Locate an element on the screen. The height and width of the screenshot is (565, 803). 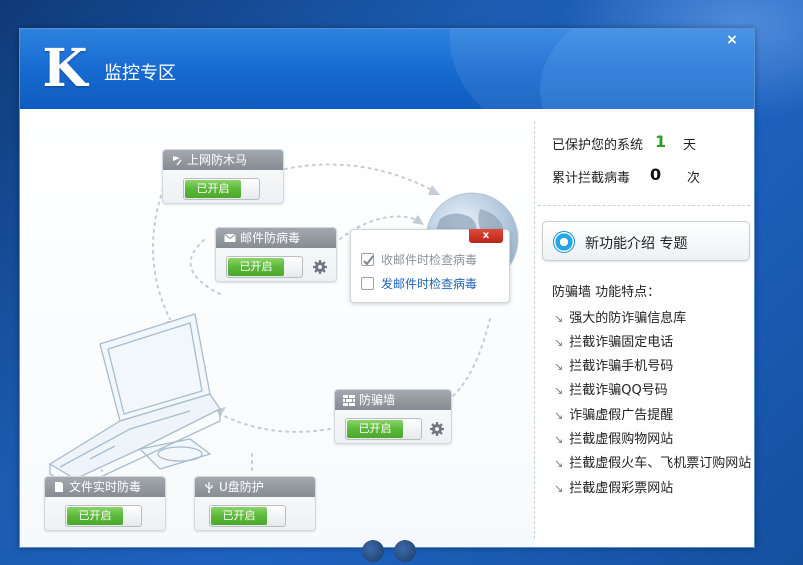
fraud-settings-gear-icon is located at coordinates (437, 429).